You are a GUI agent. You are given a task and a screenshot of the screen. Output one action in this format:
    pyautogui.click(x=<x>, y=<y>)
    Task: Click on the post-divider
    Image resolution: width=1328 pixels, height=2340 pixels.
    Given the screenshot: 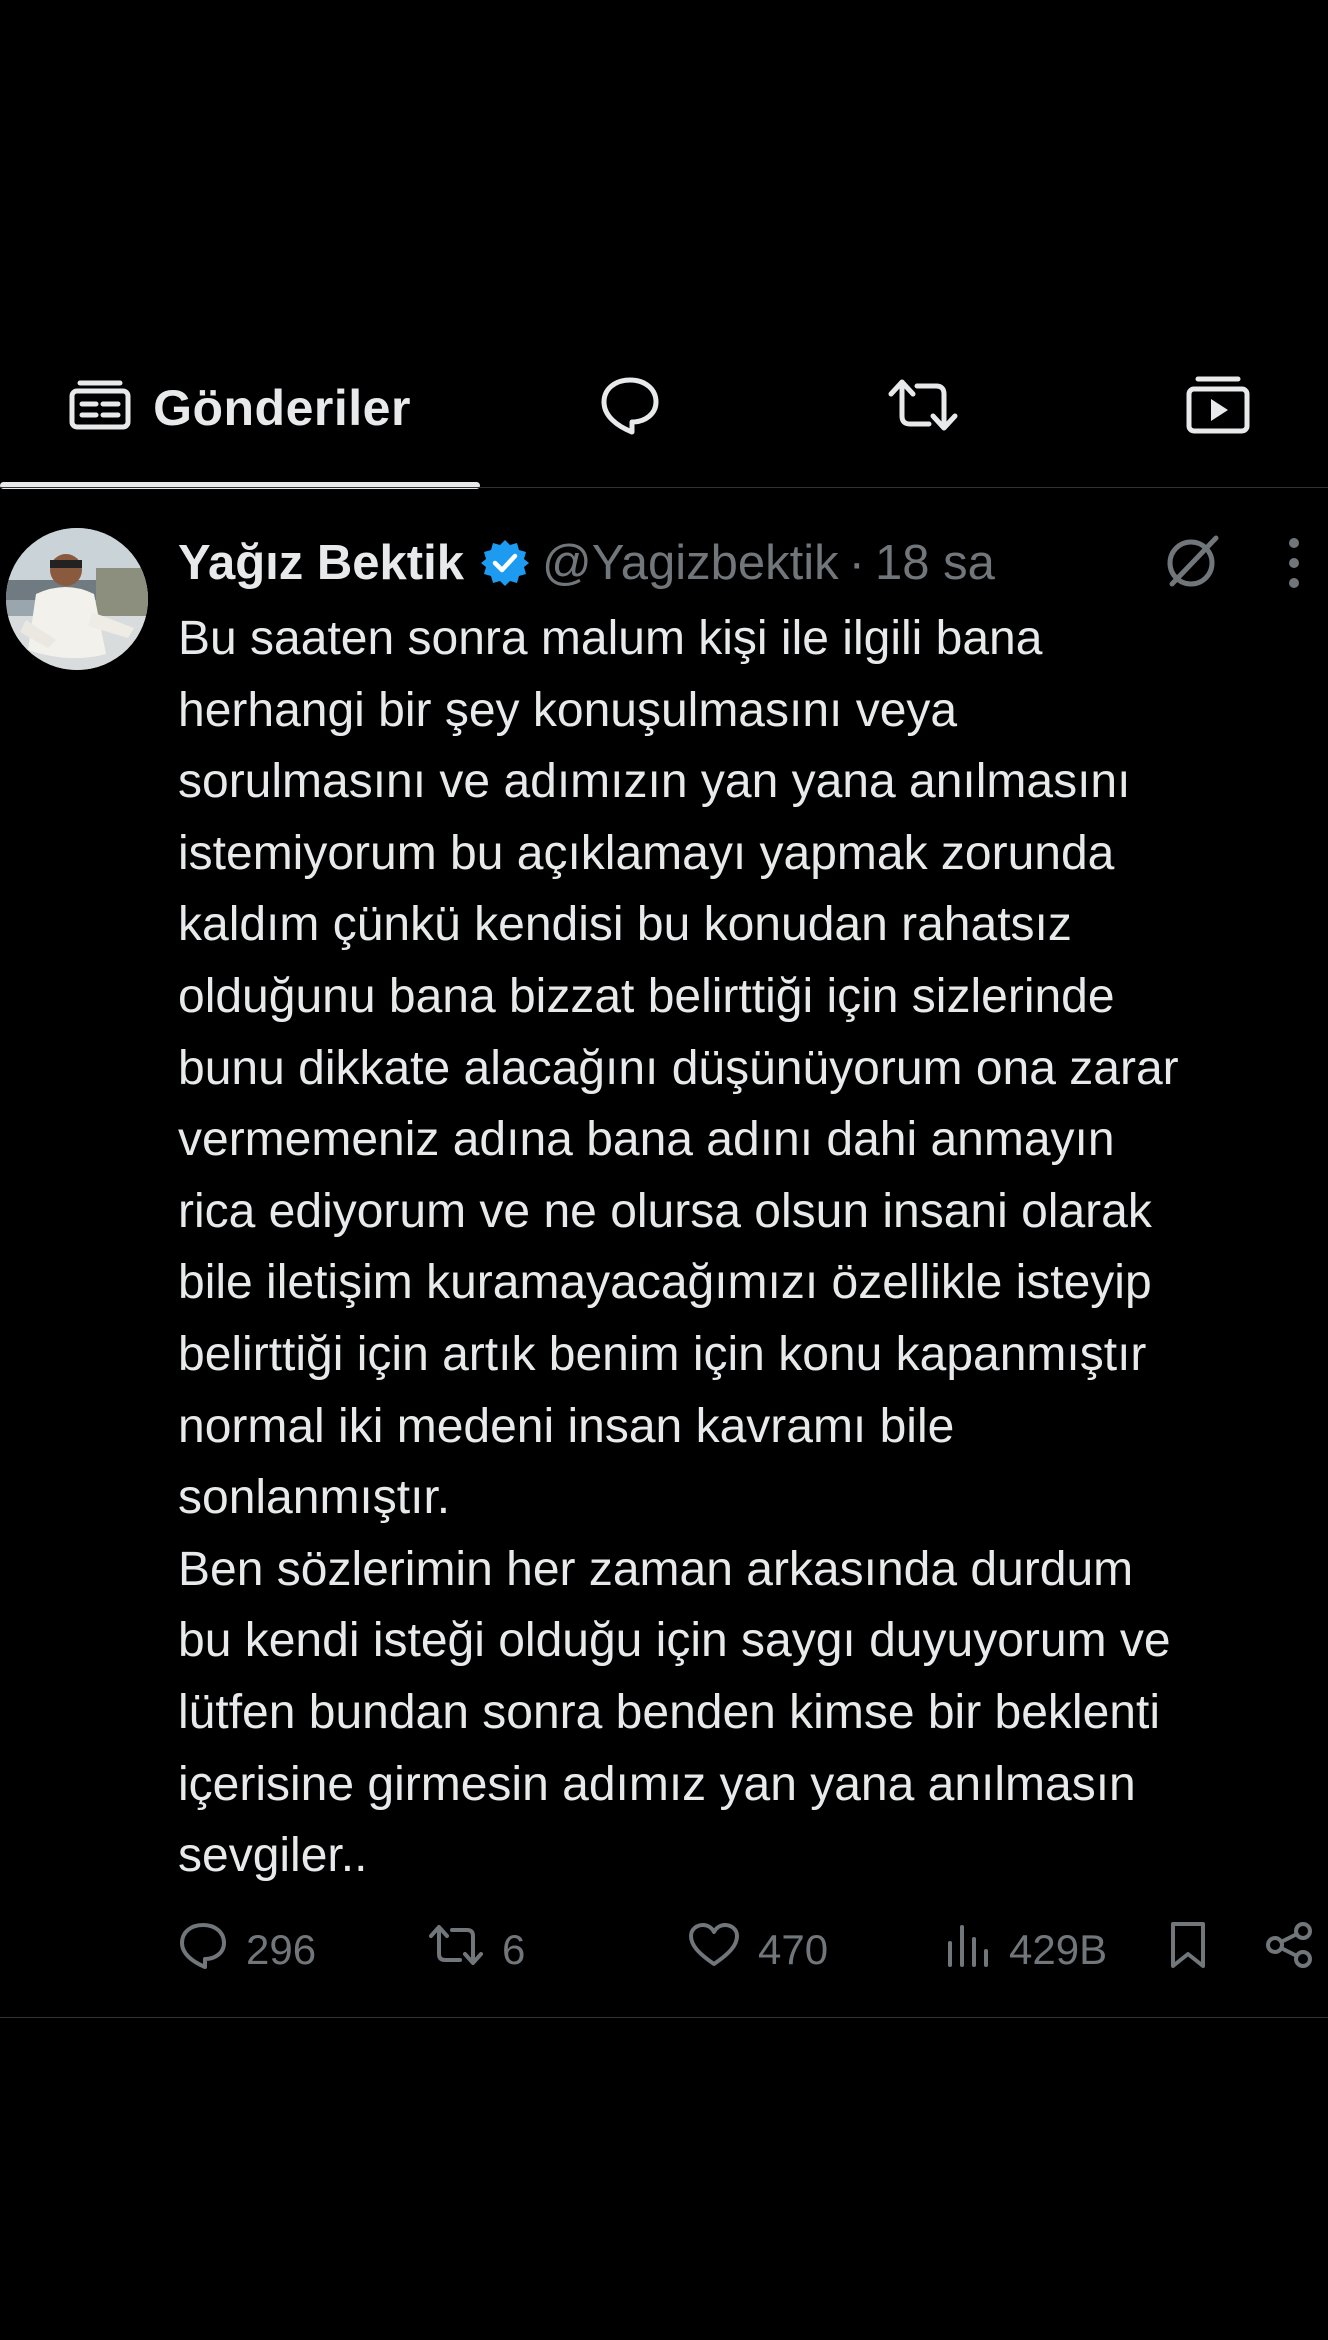 What is the action you would take?
    pyautogui.click(x=664, y=2017)
    